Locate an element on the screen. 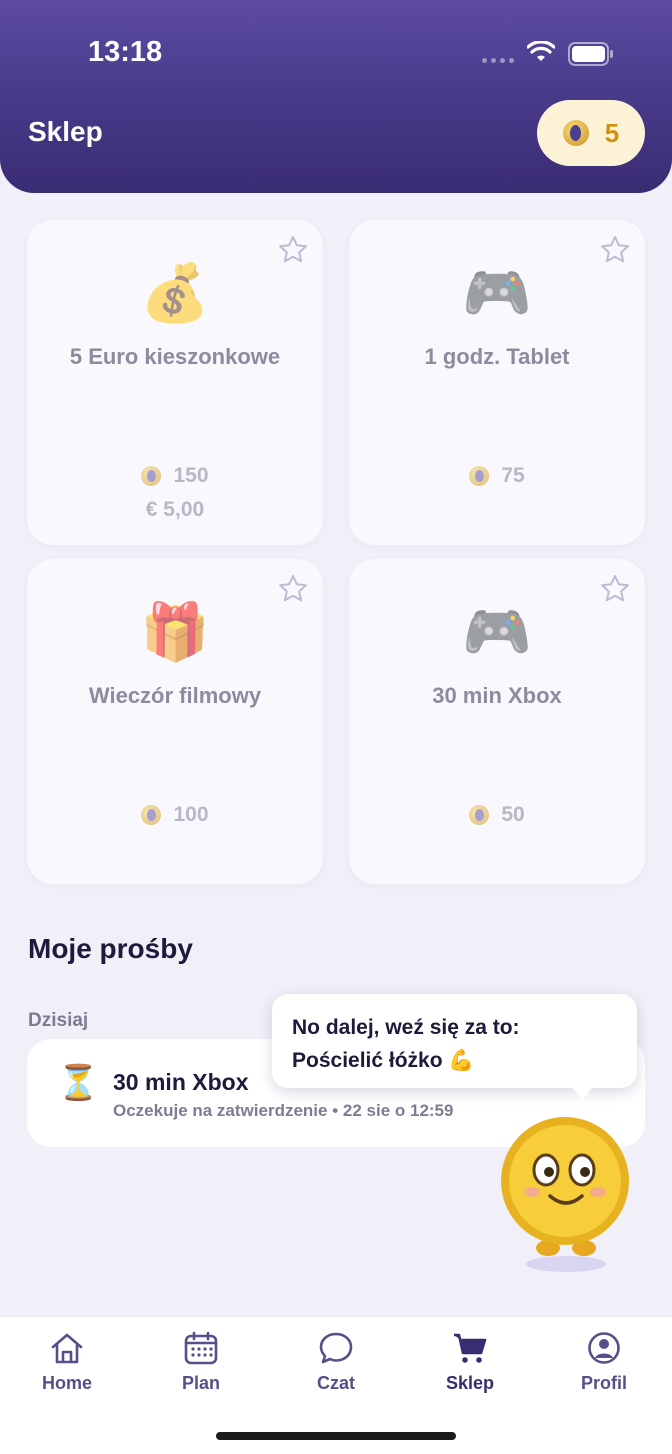 This screenshot has height=1454, width=672. day-label: Dzisiaj is located at coordinates (58, 1020).